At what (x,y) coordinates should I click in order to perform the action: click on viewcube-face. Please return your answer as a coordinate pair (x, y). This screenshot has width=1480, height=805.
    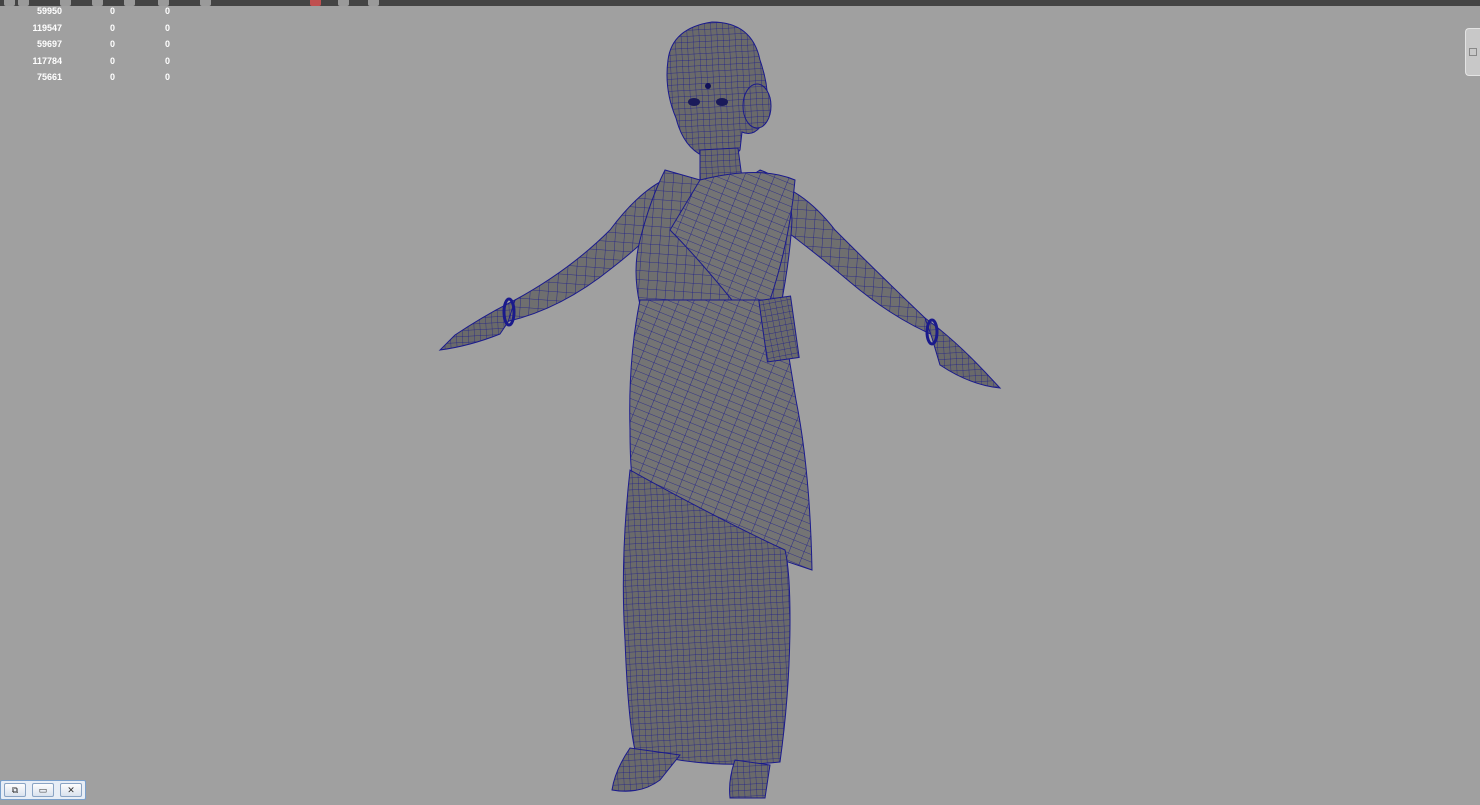
    Looking at the image, I should click on (1473, 52).